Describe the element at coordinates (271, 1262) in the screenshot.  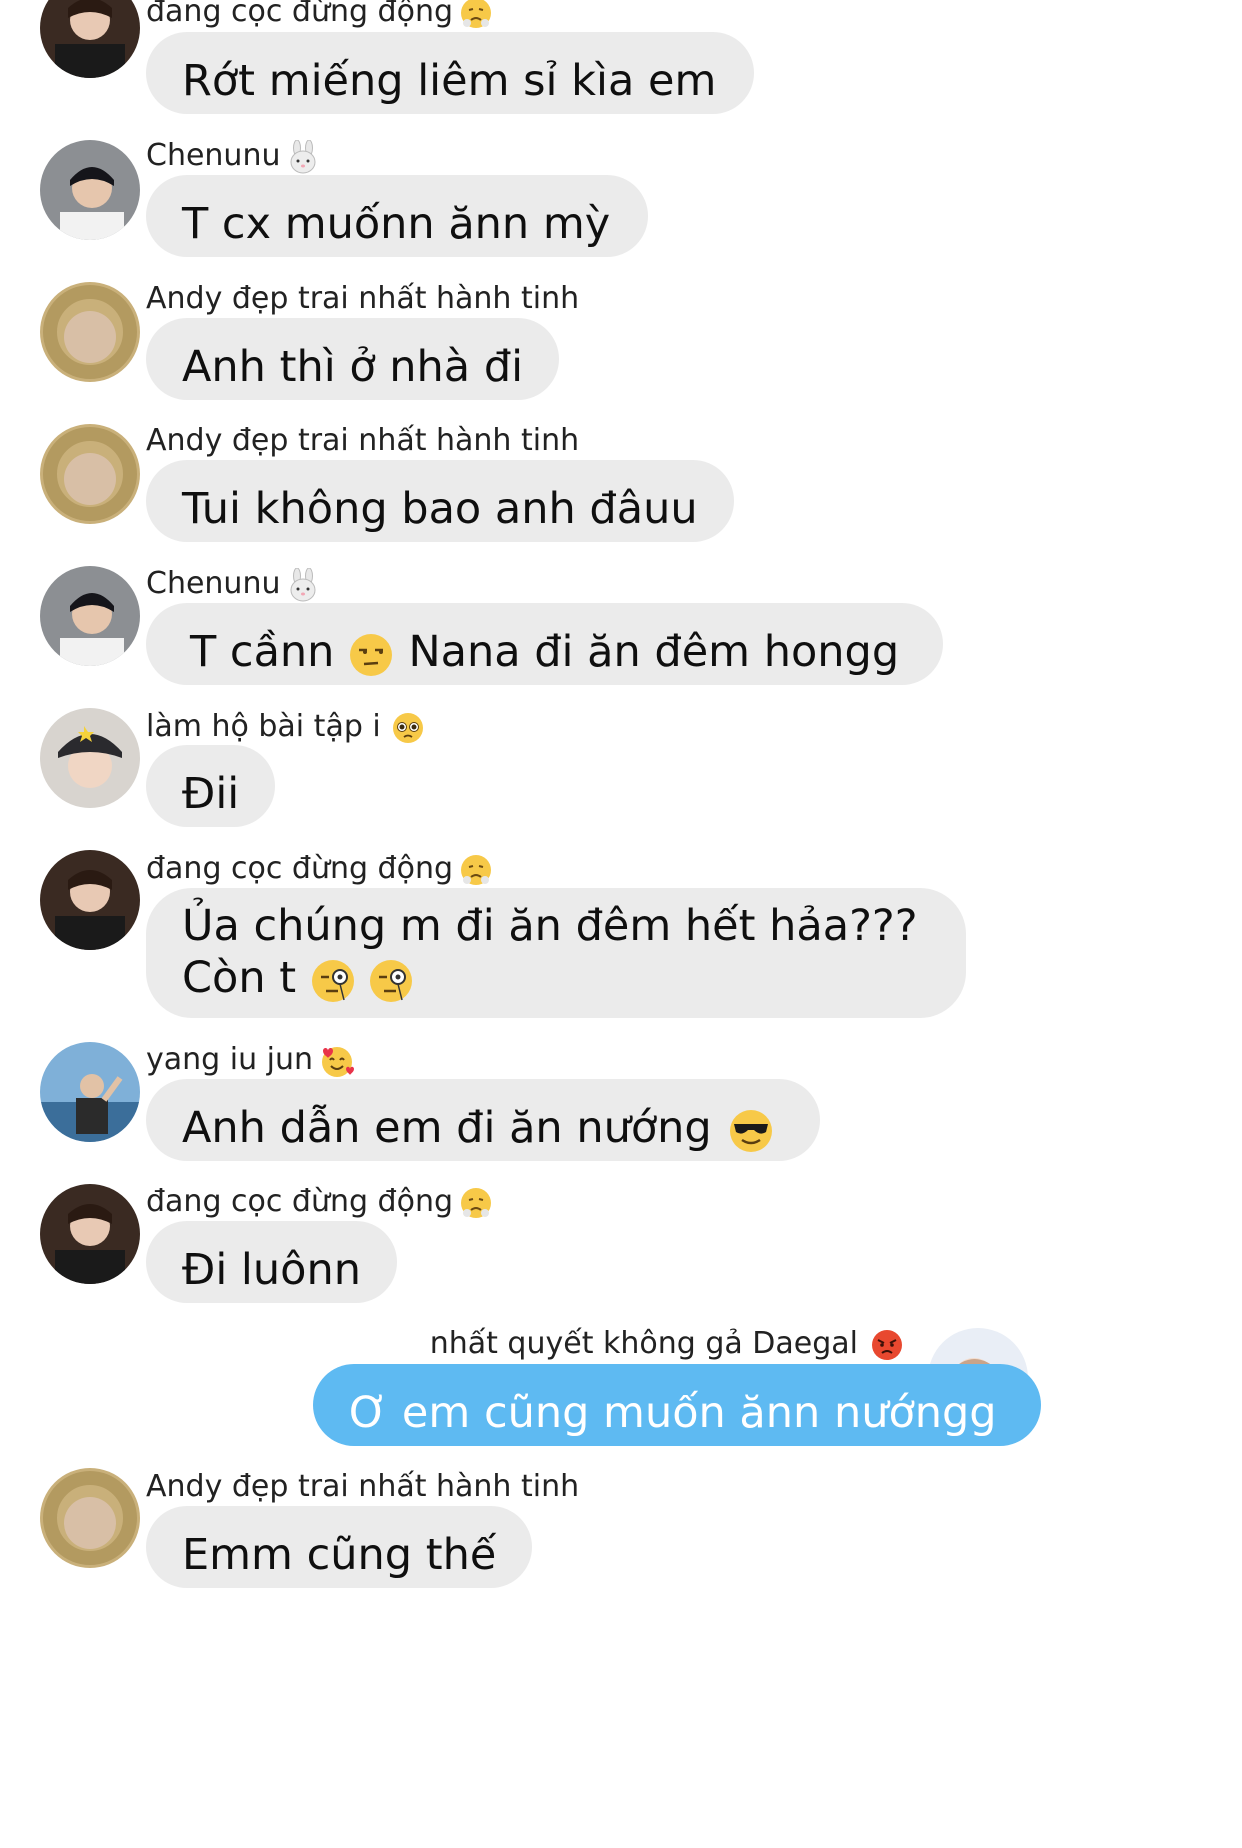
I see `message-bubble: Đi luônn` at that location.